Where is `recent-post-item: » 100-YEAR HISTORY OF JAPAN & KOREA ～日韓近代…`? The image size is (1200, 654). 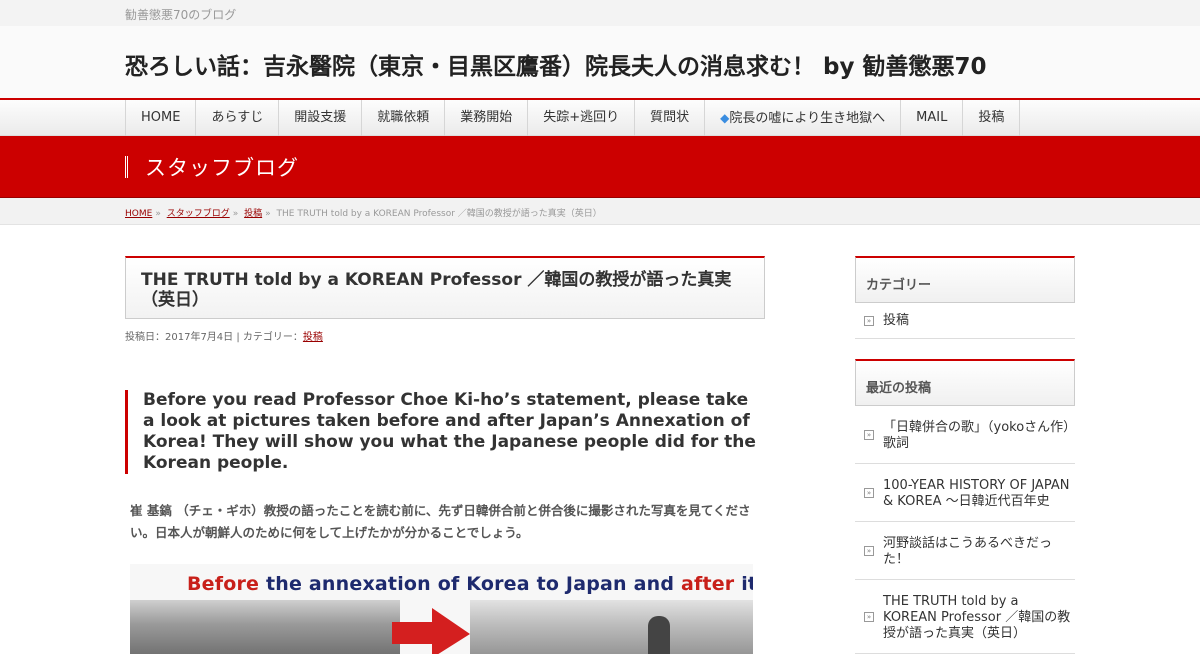
recent-post-item: » 100-YEAR HISTORY OF JAPAN & KOREA ～日韓近代… is located at coordinates (965, 493).